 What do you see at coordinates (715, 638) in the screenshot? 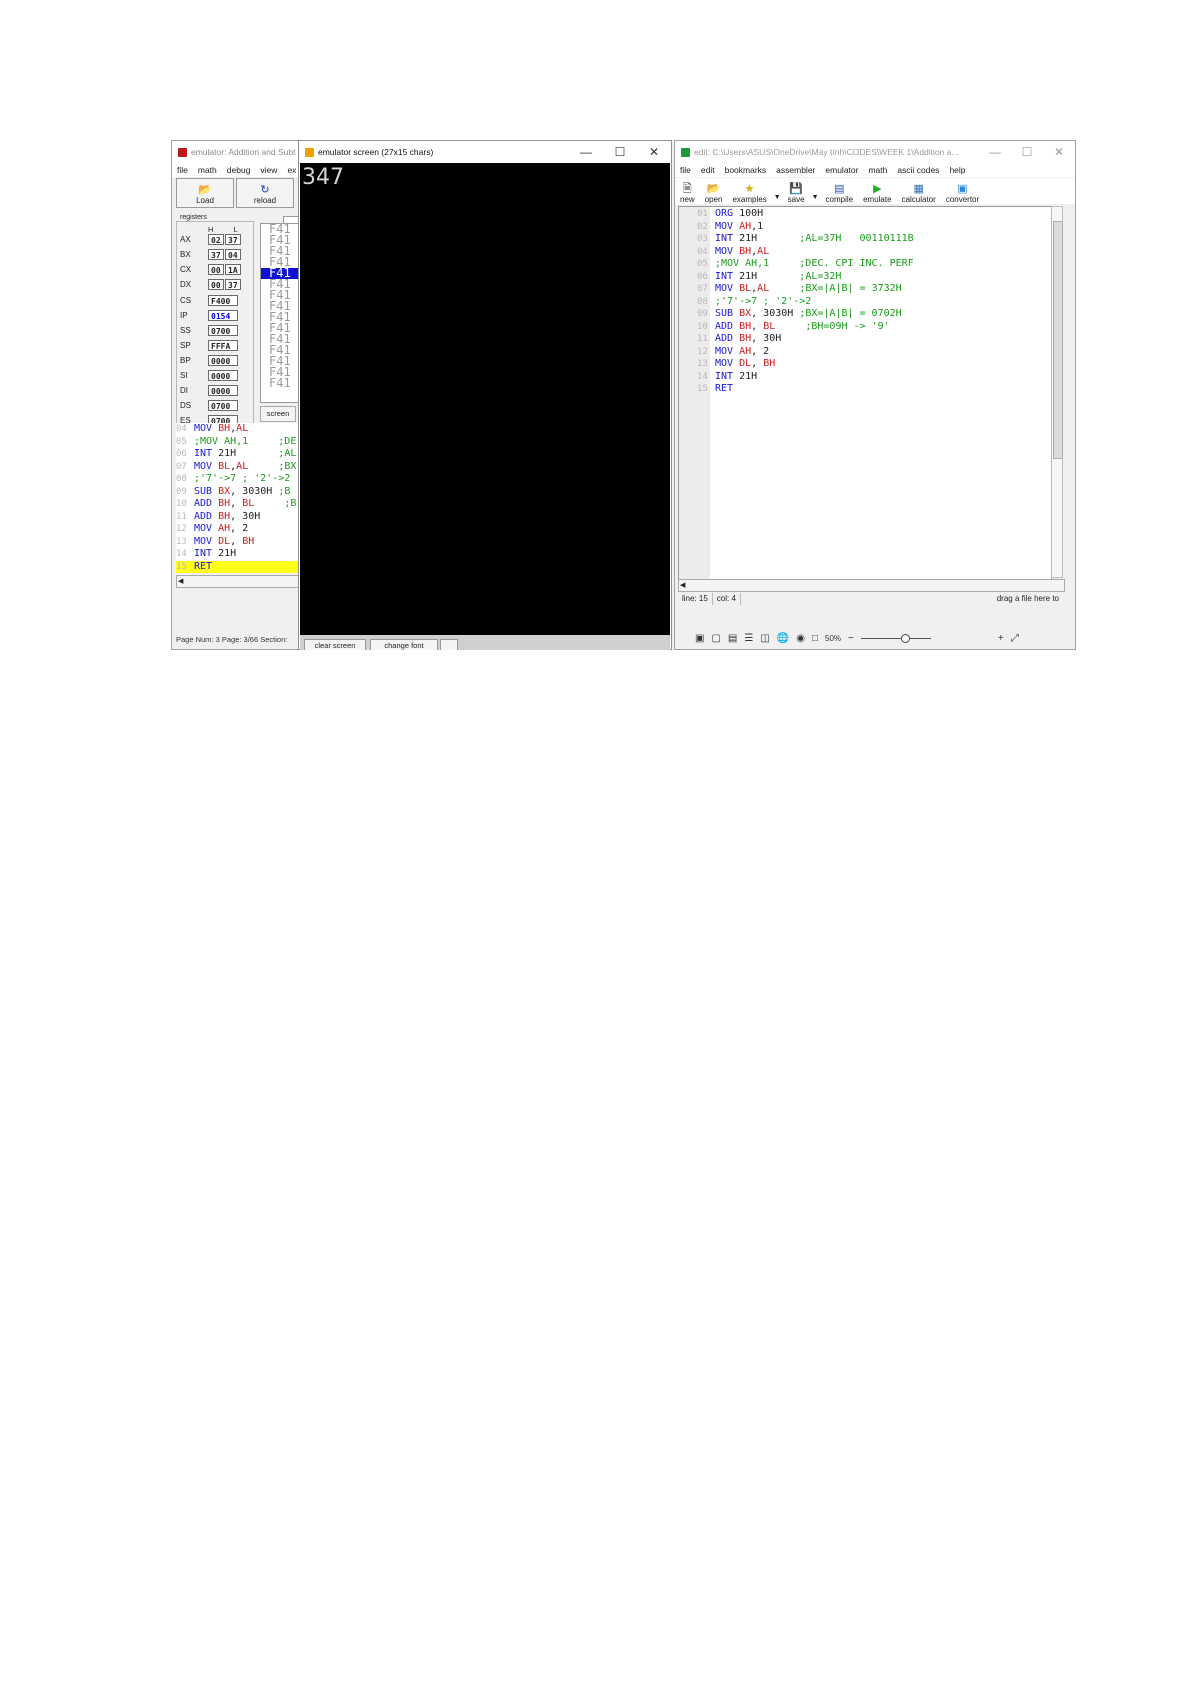
I see `page-icon: ▢` at bounding box center [715, 638].